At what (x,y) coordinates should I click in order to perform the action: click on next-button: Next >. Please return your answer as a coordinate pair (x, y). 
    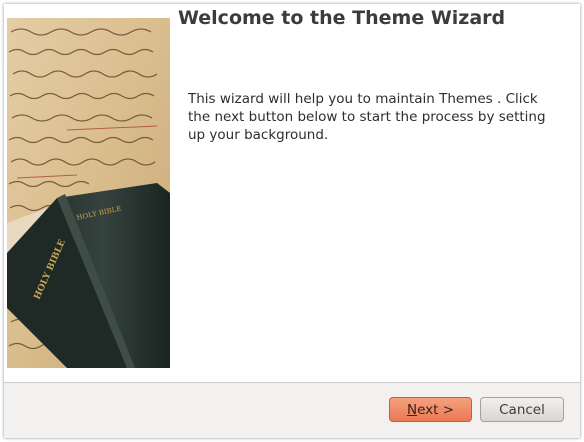
    Looking at the image, I should click on (430, 409).